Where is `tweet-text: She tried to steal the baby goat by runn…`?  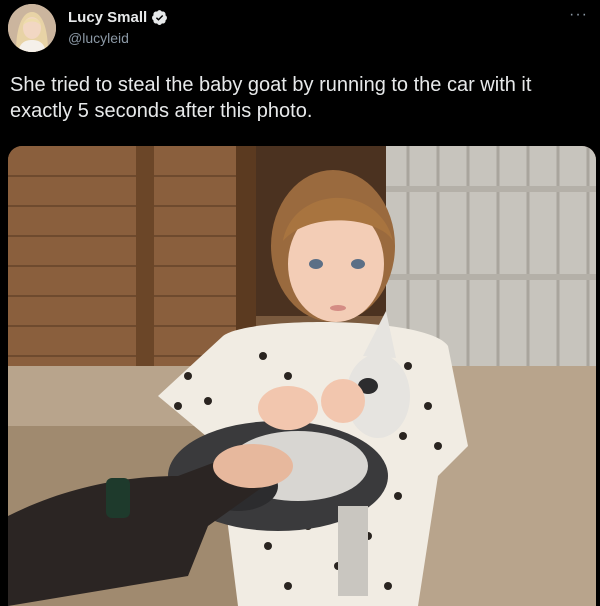
tweet-text: She tried to steal the baby goat by runn… is located at coordinates (271, 98).